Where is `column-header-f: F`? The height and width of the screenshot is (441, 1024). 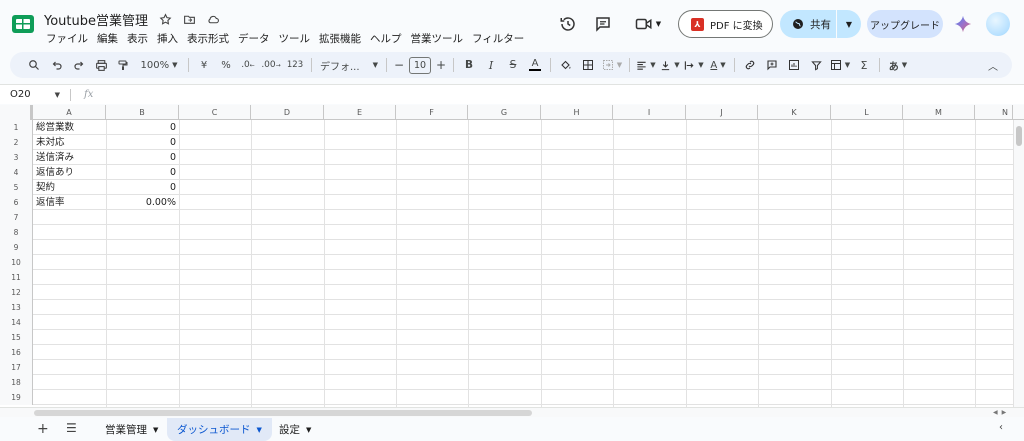
column-header-f: F is located at coordinates (432, 112).